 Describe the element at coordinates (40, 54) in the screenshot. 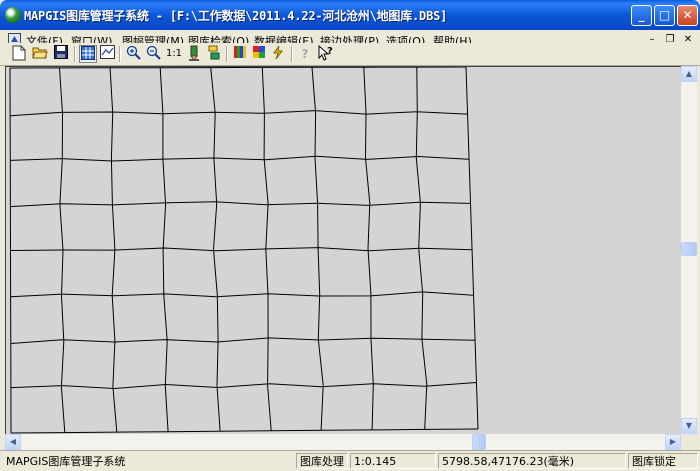

I see `open-folder-icon` at that location.